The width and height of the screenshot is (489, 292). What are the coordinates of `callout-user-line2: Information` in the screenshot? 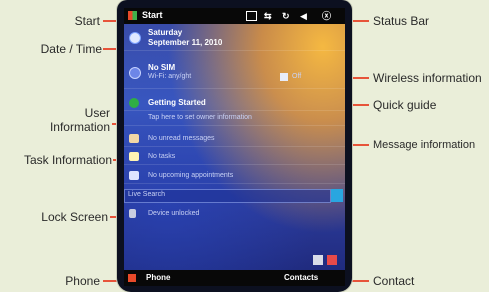 It's located at (79, 127).